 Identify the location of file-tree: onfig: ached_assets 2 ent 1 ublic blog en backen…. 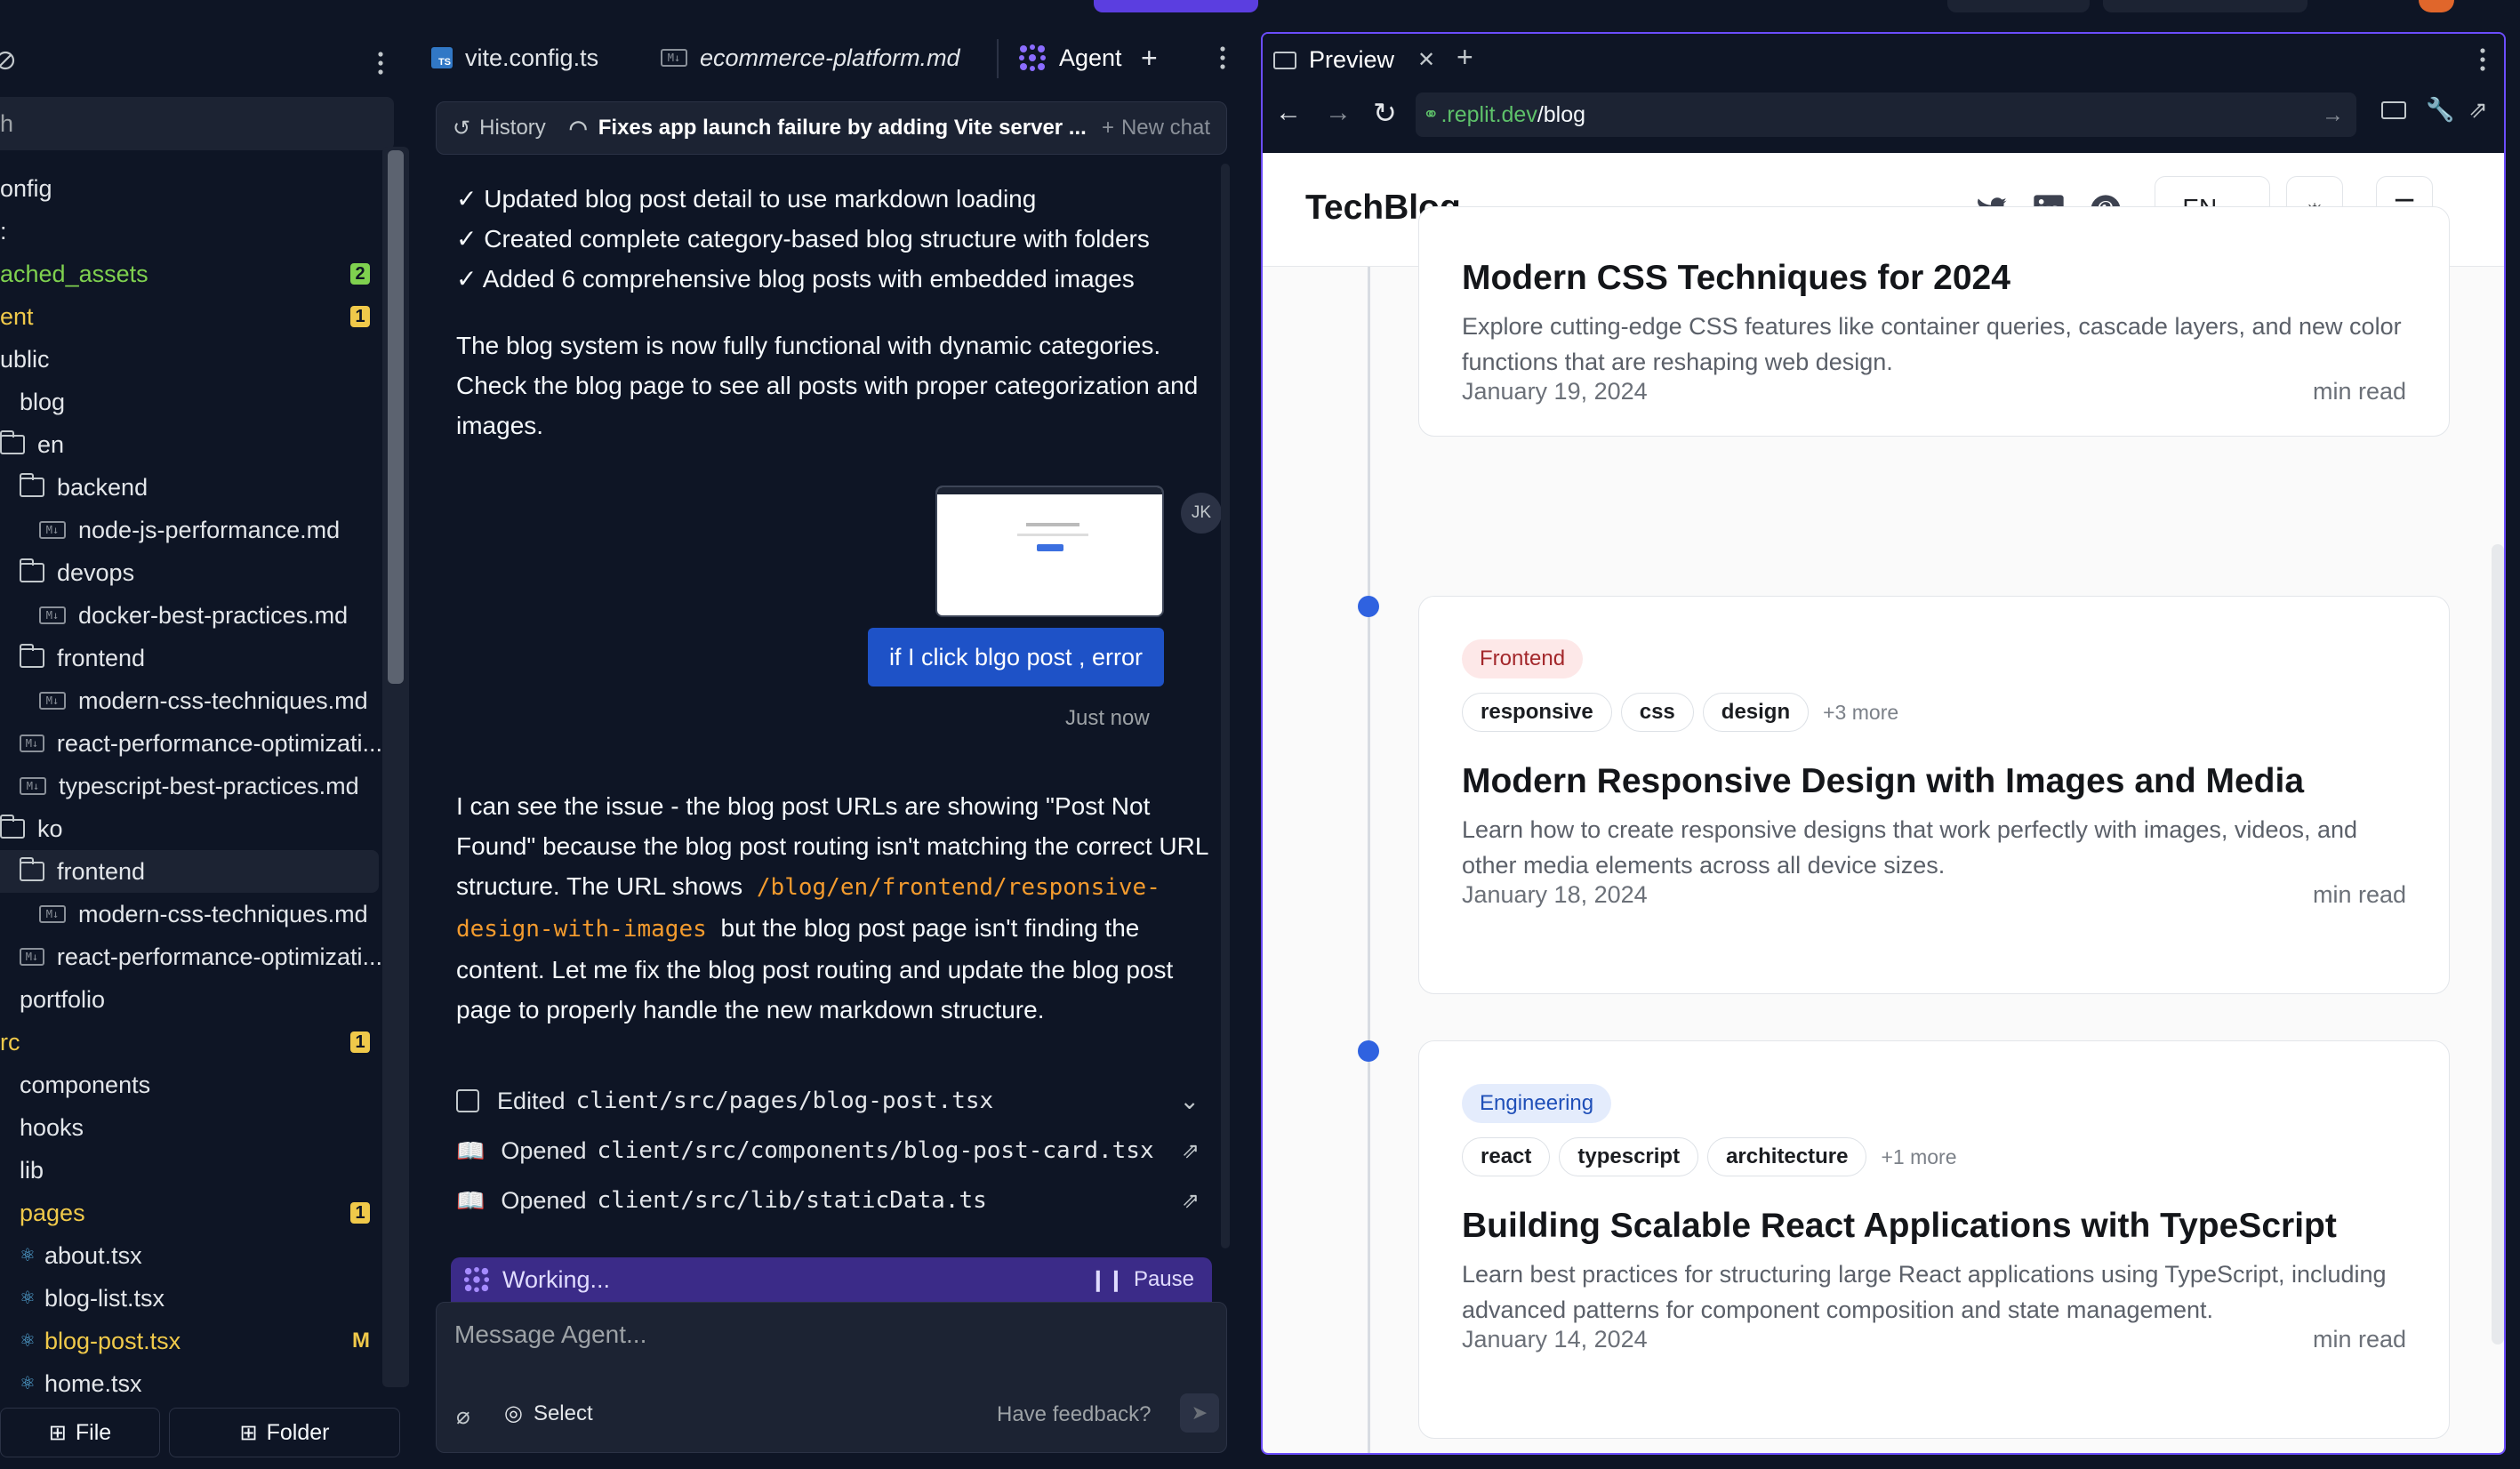
(191, 786).